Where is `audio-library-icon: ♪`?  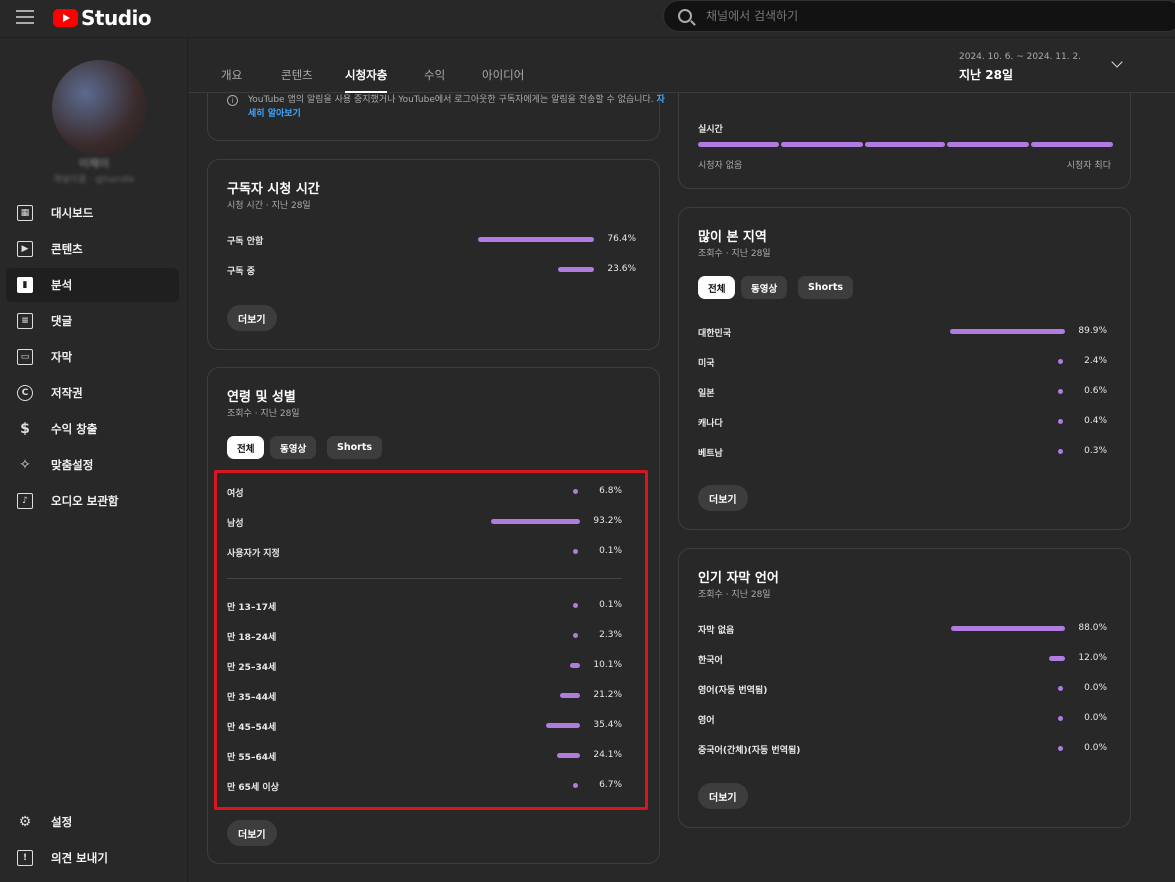
audio-library-icon: ♪ is located at coordinates (25, 501).